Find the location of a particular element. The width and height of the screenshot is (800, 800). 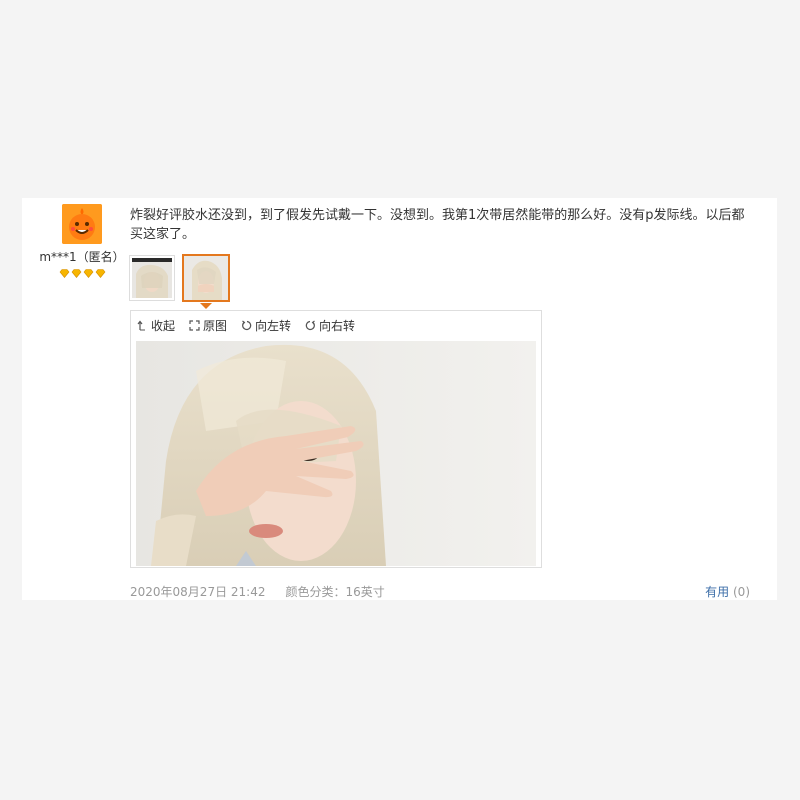

selected-thumbnail-arrow is located at coordinates (206, 306).